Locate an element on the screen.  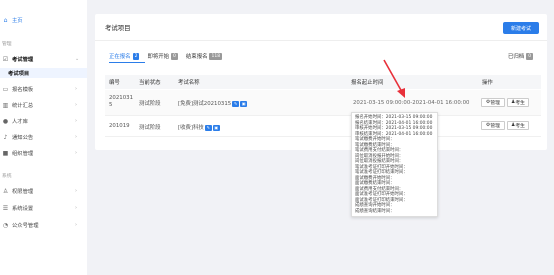
tab-count-badge: 2 is located at coordinates (136, 56).